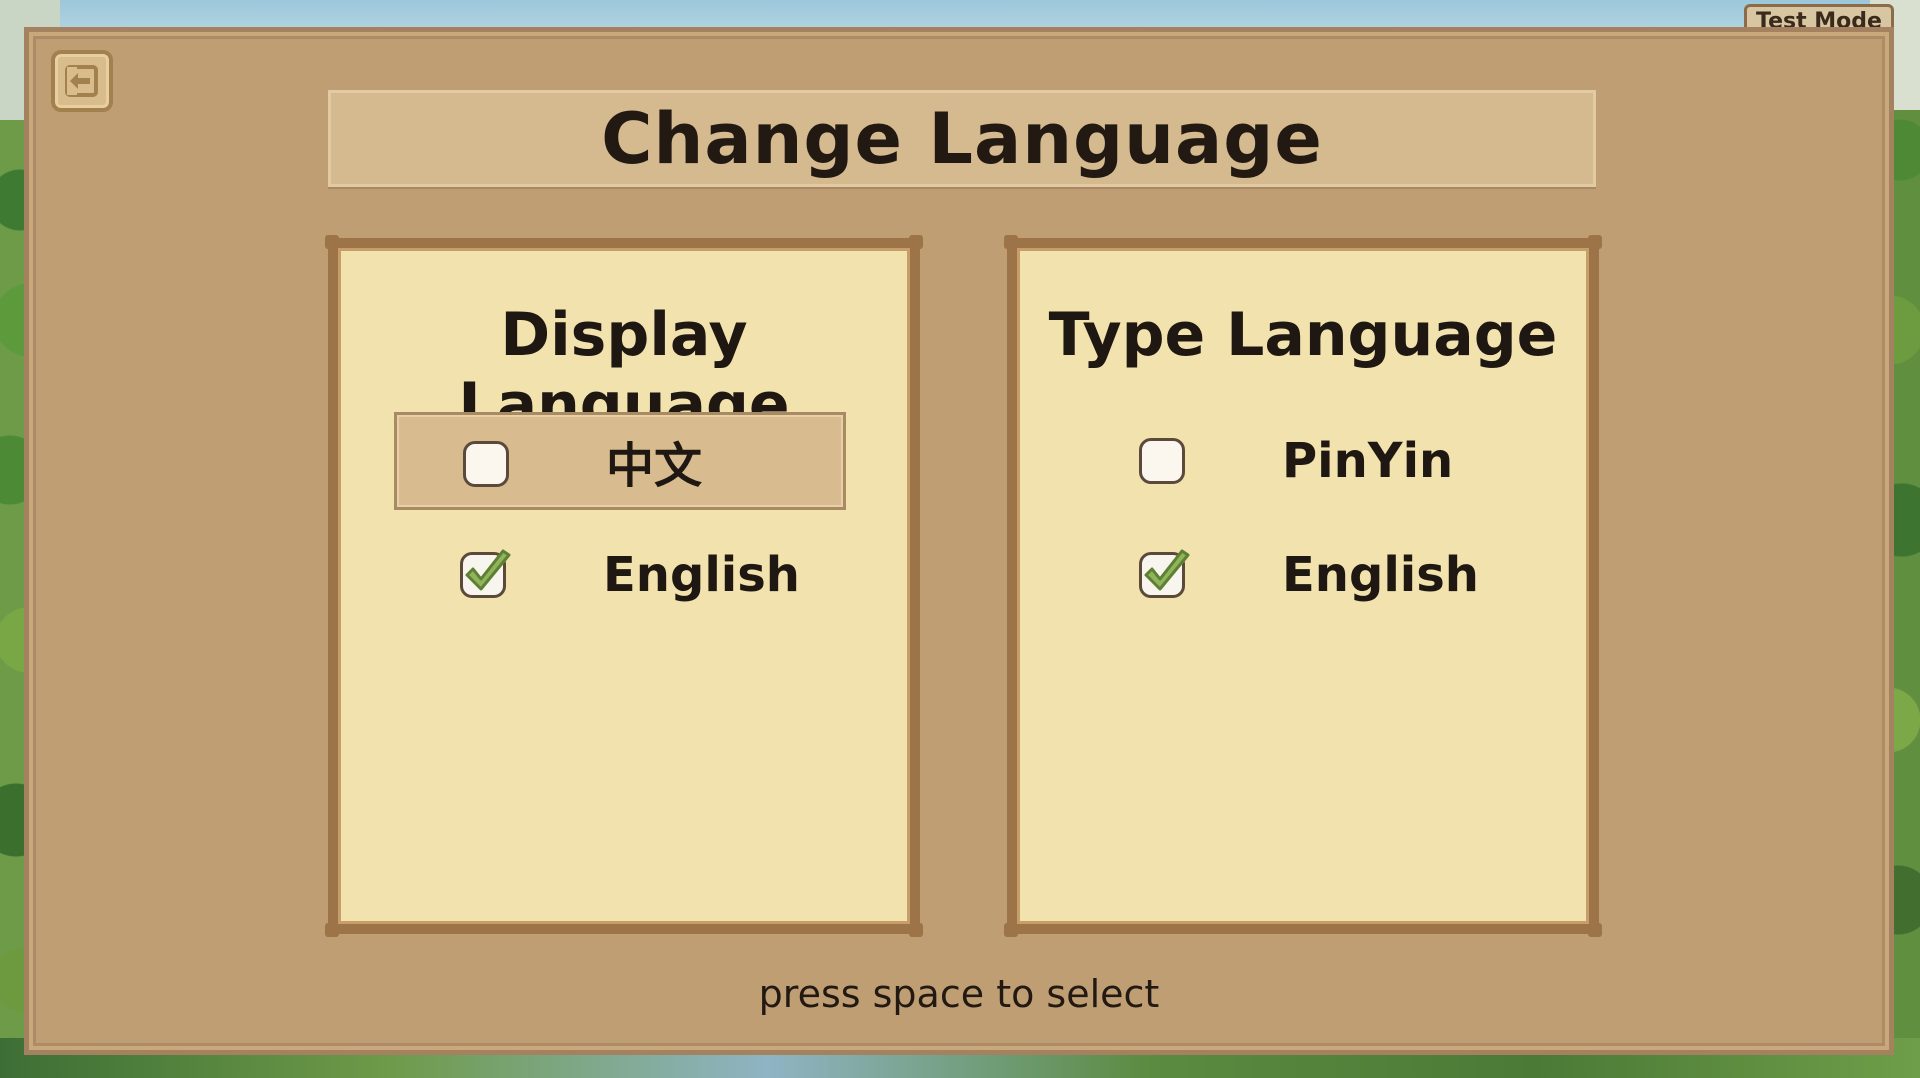 The image size is (1920, 1078). I want to click on type-language-heading: Type Language, so click(1303, 335).